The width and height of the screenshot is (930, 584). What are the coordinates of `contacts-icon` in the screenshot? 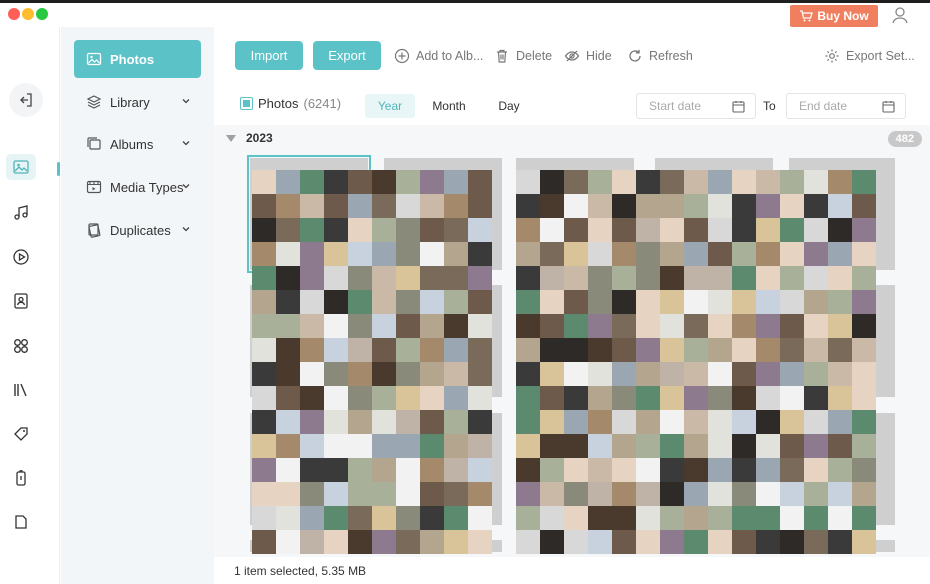 It's located at (21, 301).